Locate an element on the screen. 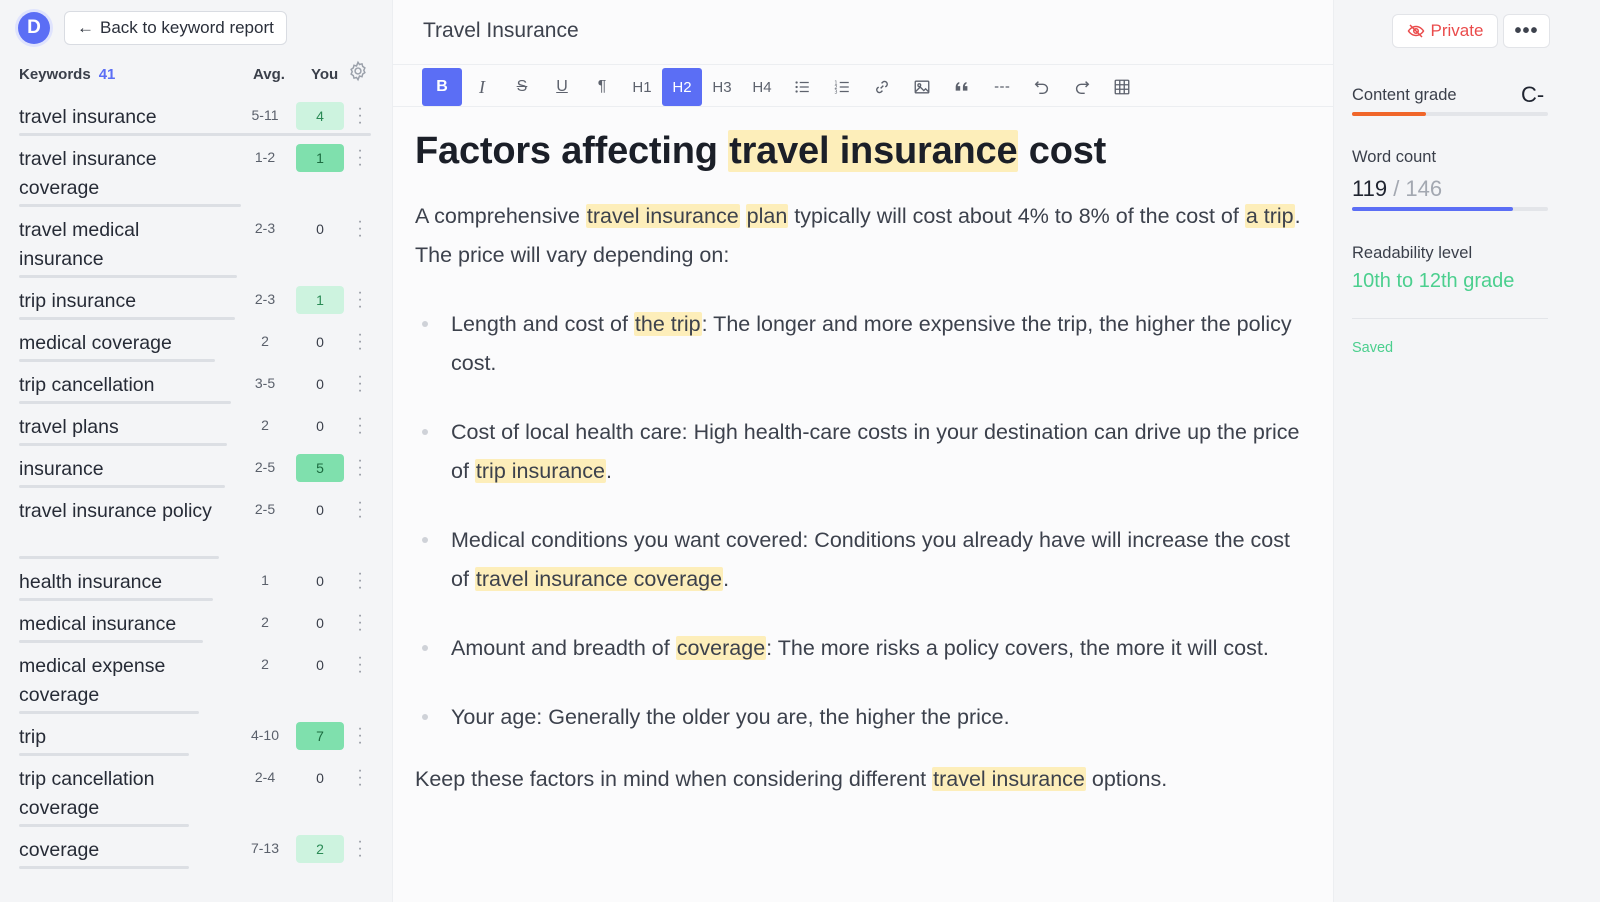 The image size is (1600, 902). app-logo: D is located at coordinates (34, 28).